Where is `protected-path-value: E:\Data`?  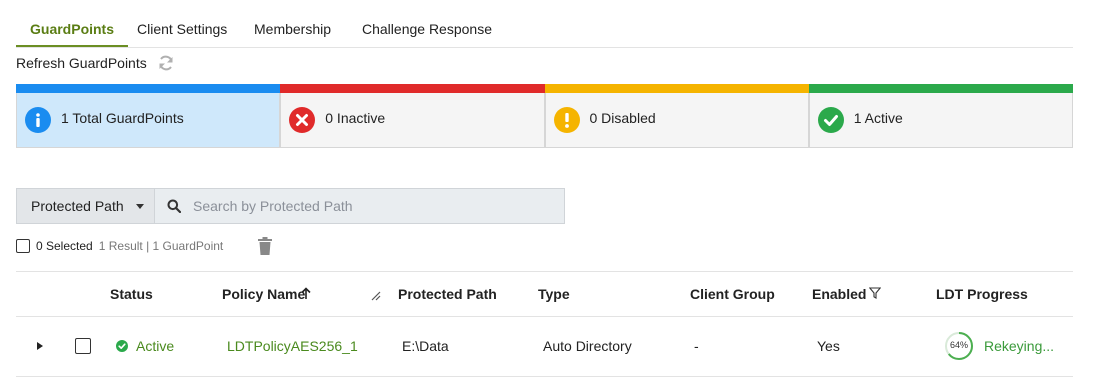 protected-path-value: E:\Data is located at coordinates (425, 346).